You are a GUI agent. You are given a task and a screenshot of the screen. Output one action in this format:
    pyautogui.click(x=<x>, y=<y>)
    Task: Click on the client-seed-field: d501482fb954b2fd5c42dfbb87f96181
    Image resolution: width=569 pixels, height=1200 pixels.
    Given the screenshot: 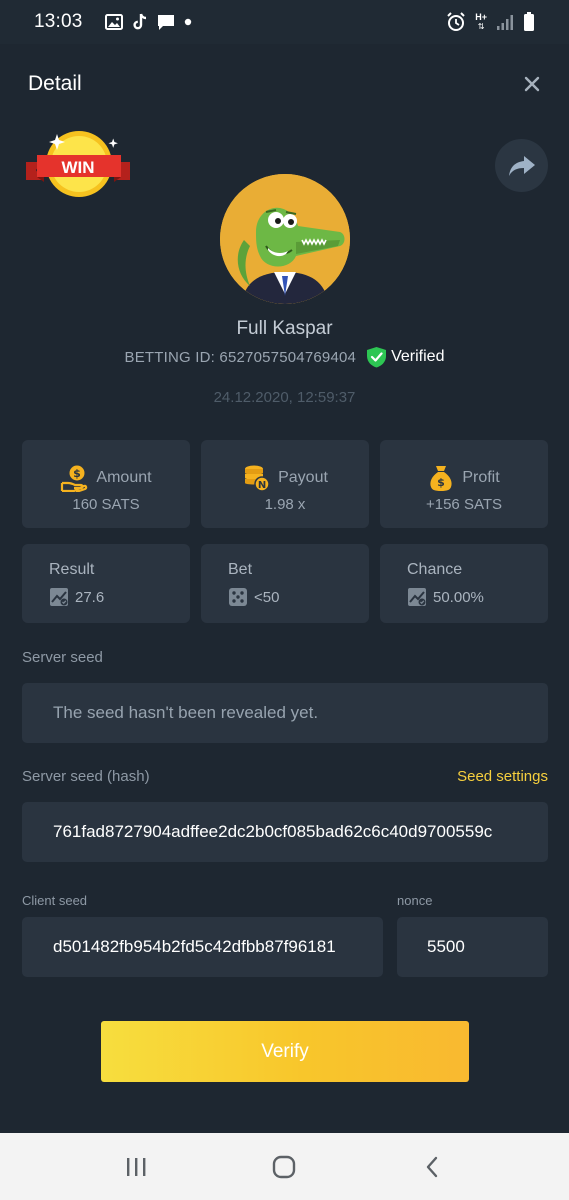 What is the action you would take?
    pyautogui.click(x=202, y=947)
    